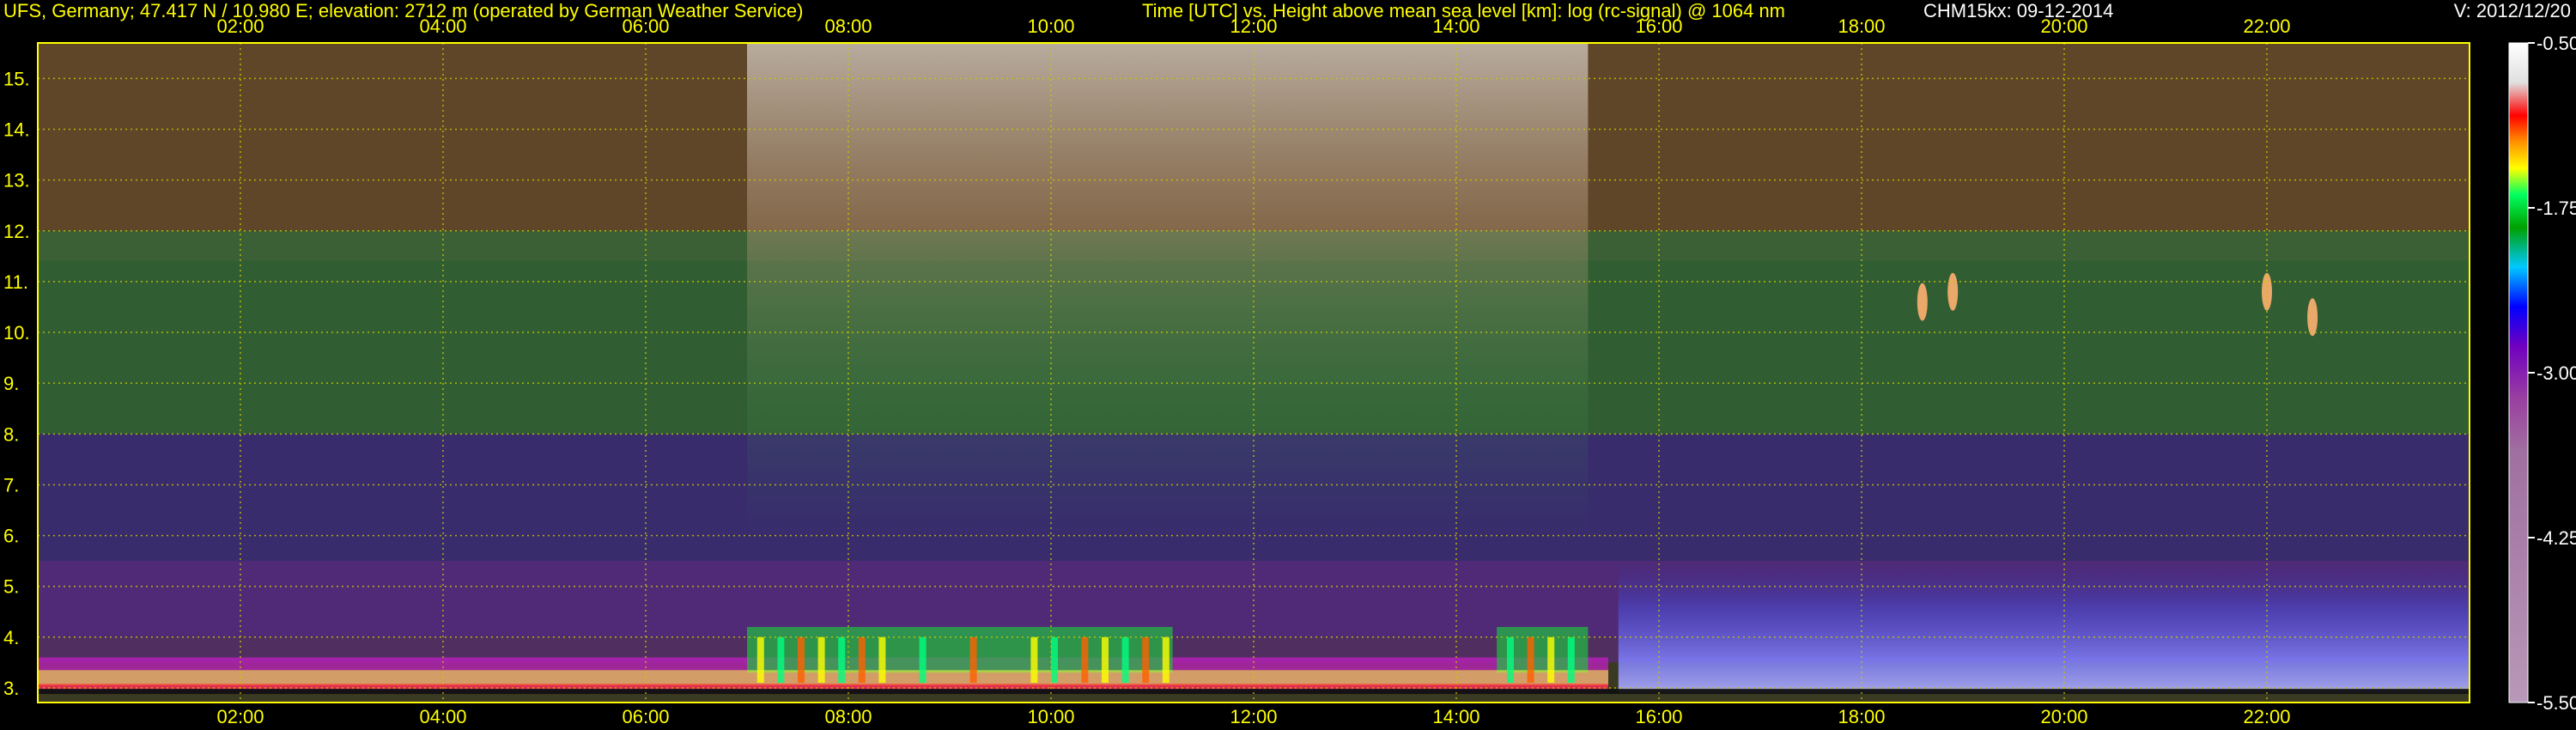 The height and width of the screenshot is (730, 2576). I want to click on y-tick-label: 12., so click(16, 231).